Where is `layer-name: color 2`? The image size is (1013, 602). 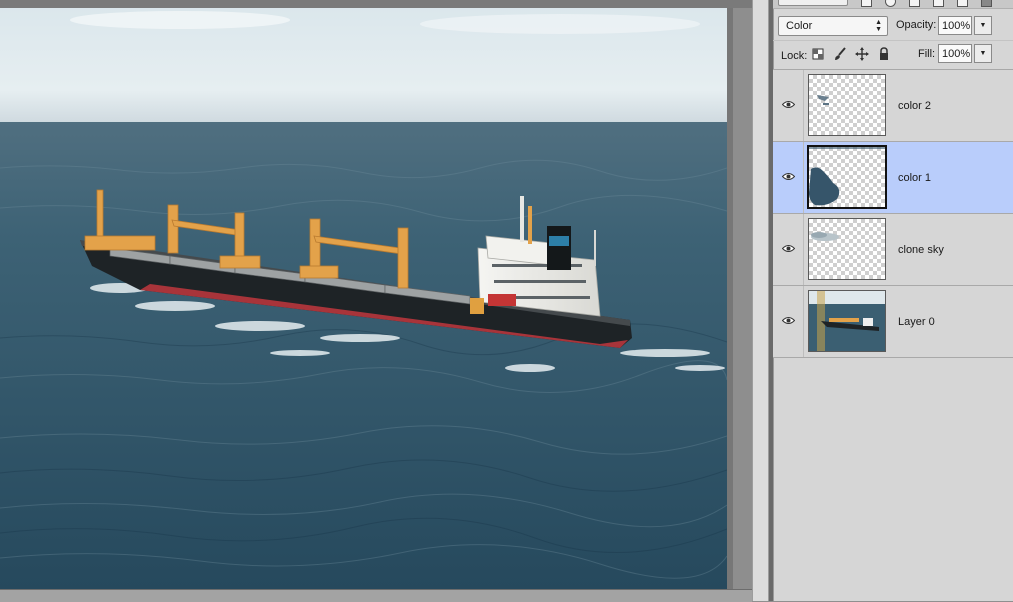
layer-name: color 2 is located at coordinates (914, 106).